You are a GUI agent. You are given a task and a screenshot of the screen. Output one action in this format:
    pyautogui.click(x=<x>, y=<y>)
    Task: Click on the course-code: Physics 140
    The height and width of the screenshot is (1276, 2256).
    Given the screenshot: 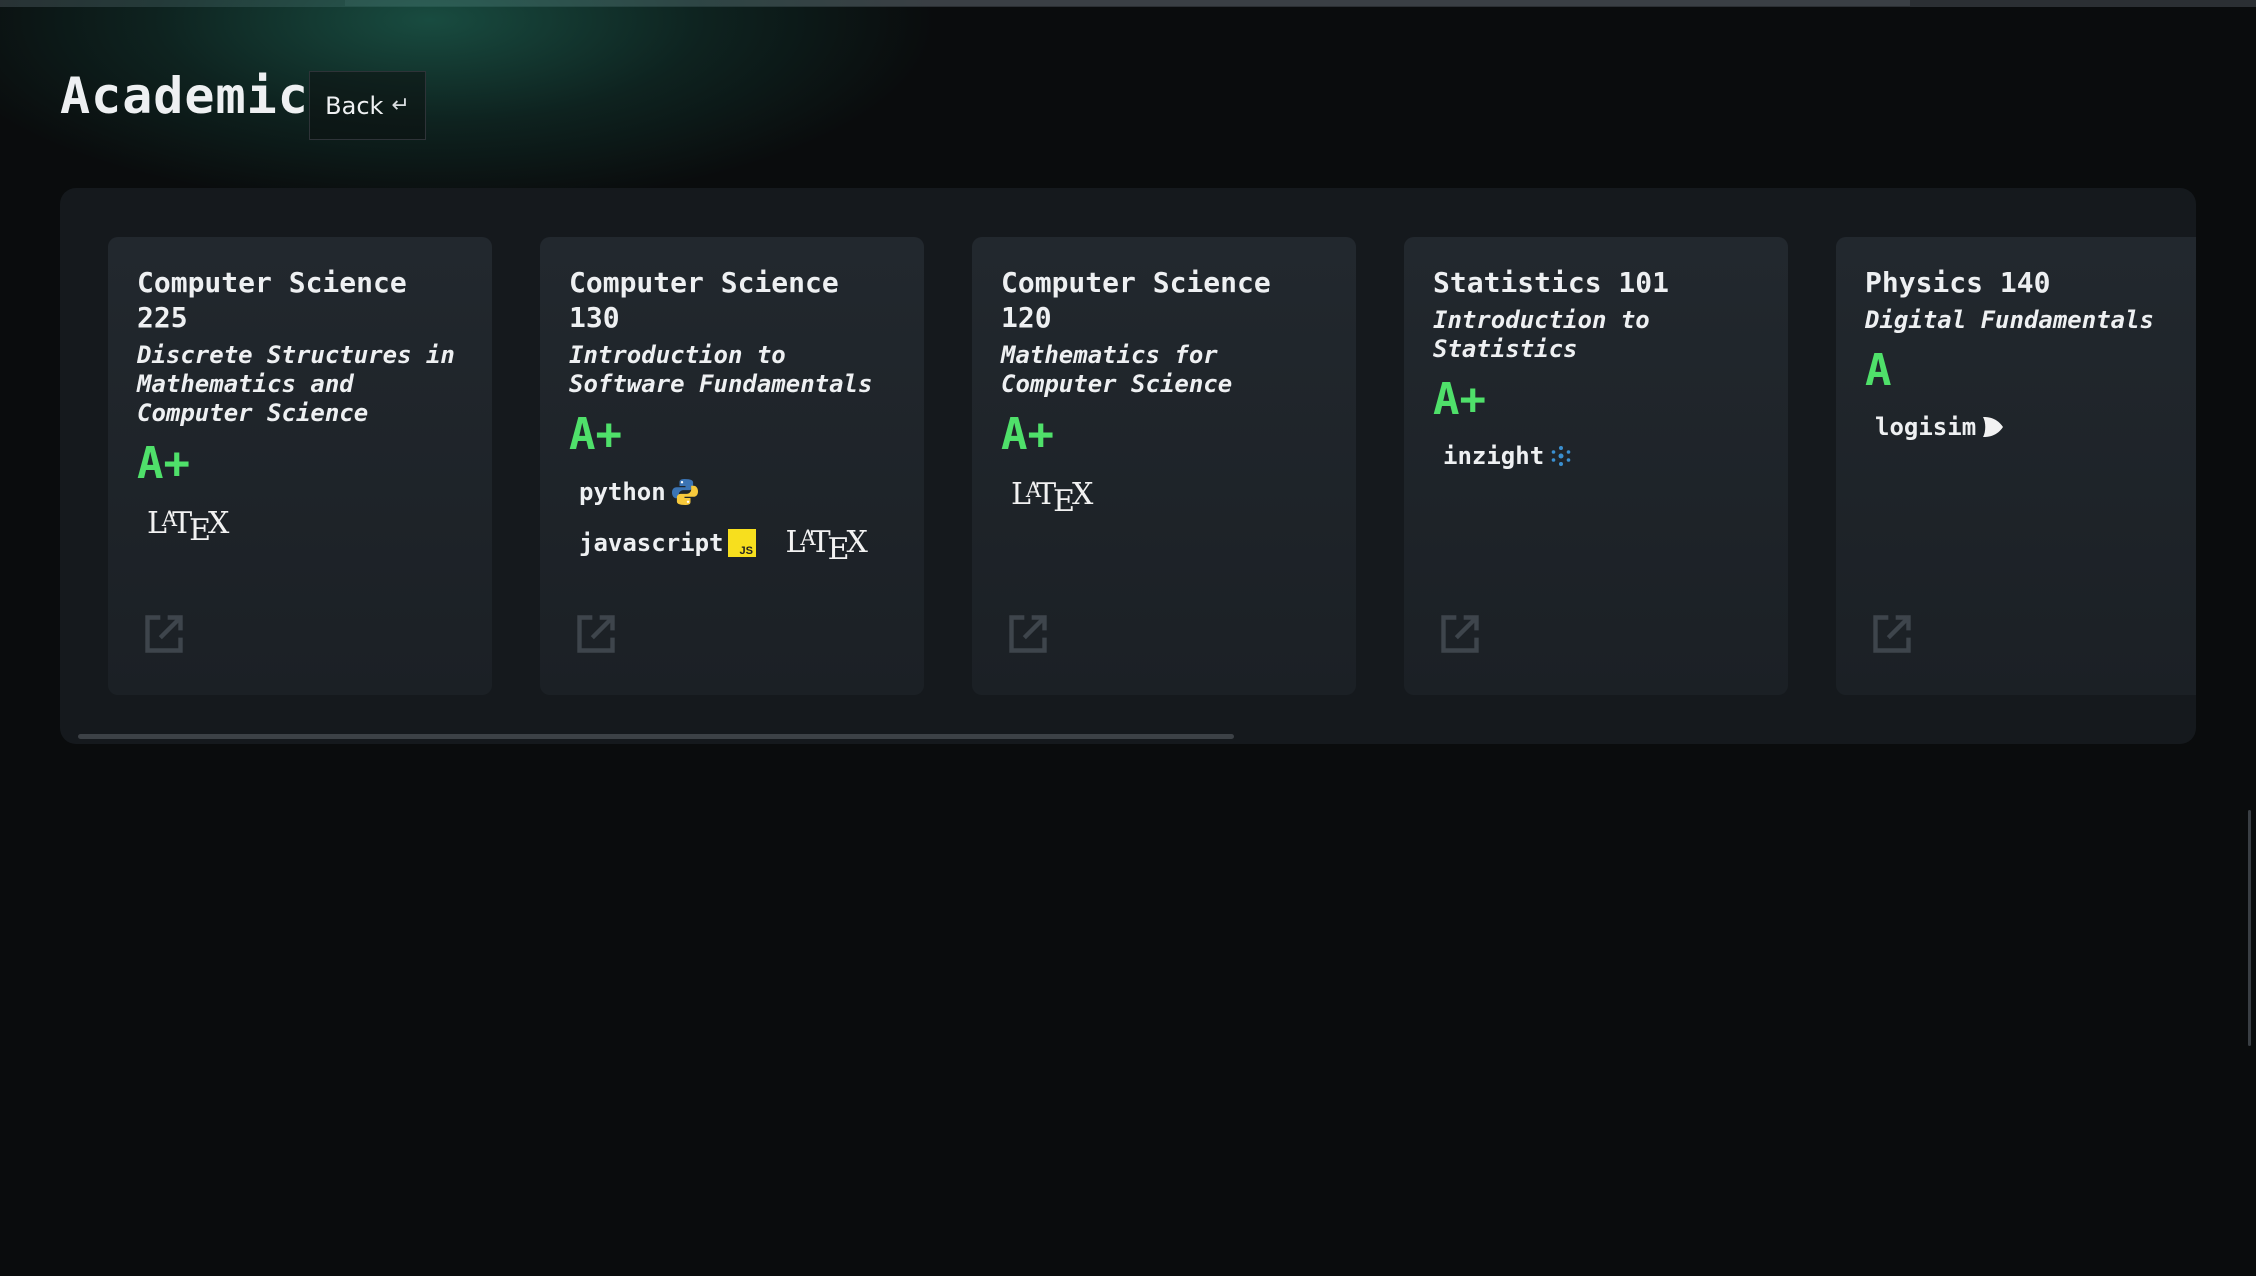 What is the action you would take?
    pyautogui.click(x=1958, y=282)
    